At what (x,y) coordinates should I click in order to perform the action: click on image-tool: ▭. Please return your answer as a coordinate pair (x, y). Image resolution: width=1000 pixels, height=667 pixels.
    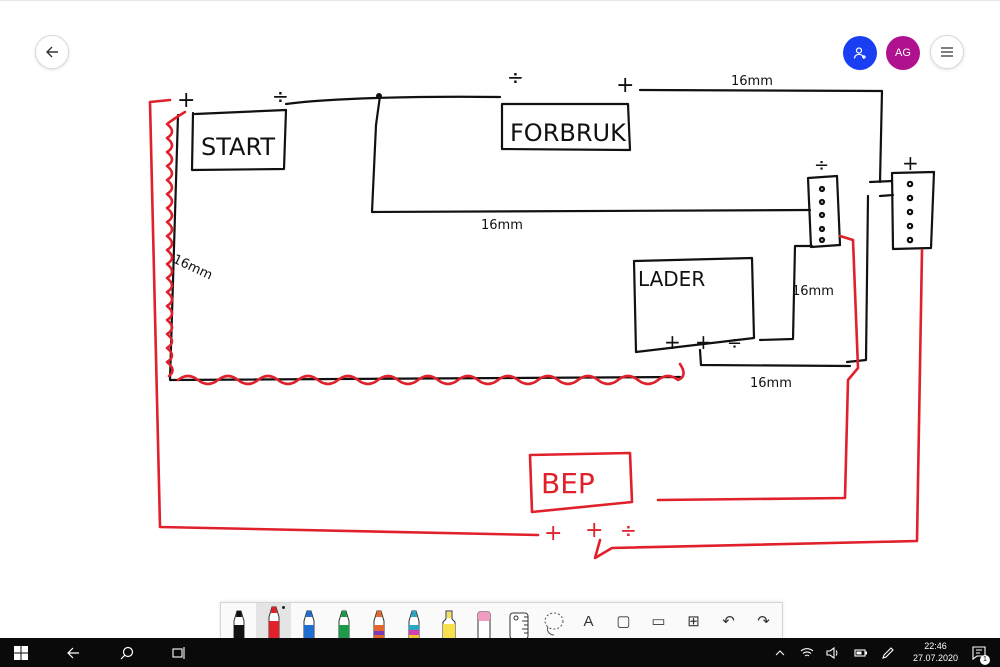
    Looking at the image, I should click on (658, 621).